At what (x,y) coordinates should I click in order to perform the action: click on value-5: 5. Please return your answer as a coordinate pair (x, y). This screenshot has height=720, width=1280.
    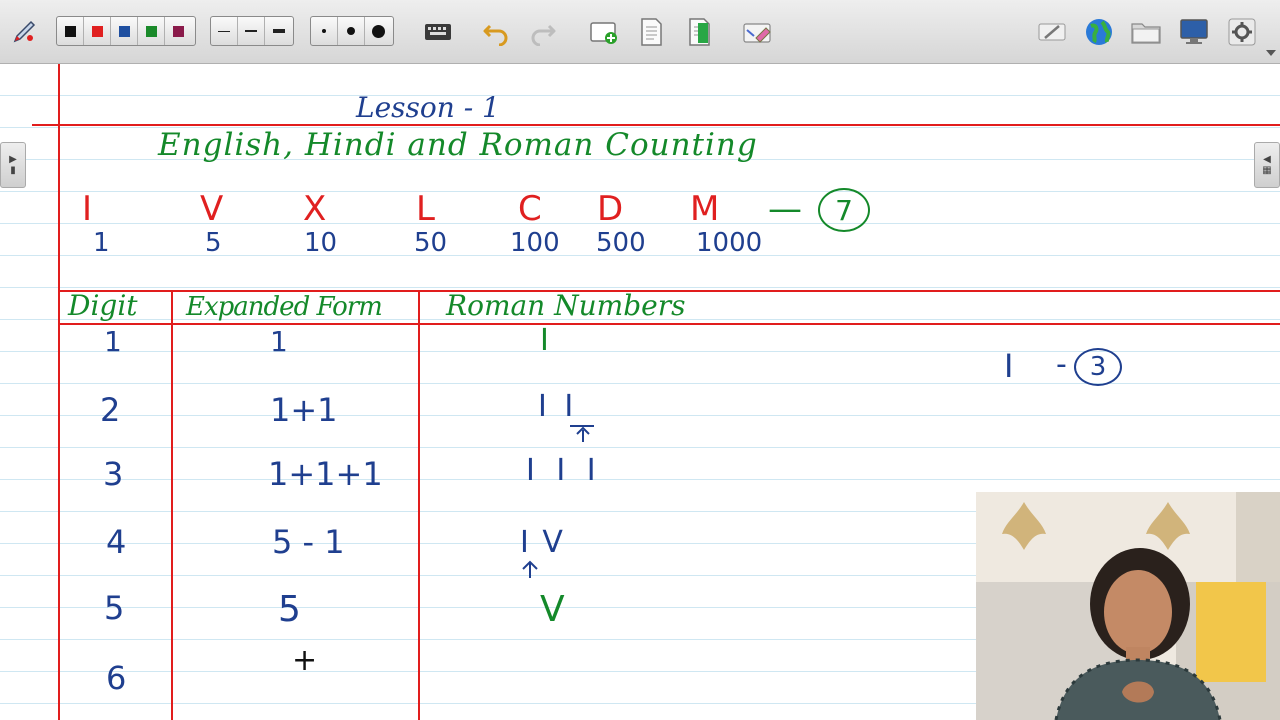
    Looking at the image, I should click on (213, 243).